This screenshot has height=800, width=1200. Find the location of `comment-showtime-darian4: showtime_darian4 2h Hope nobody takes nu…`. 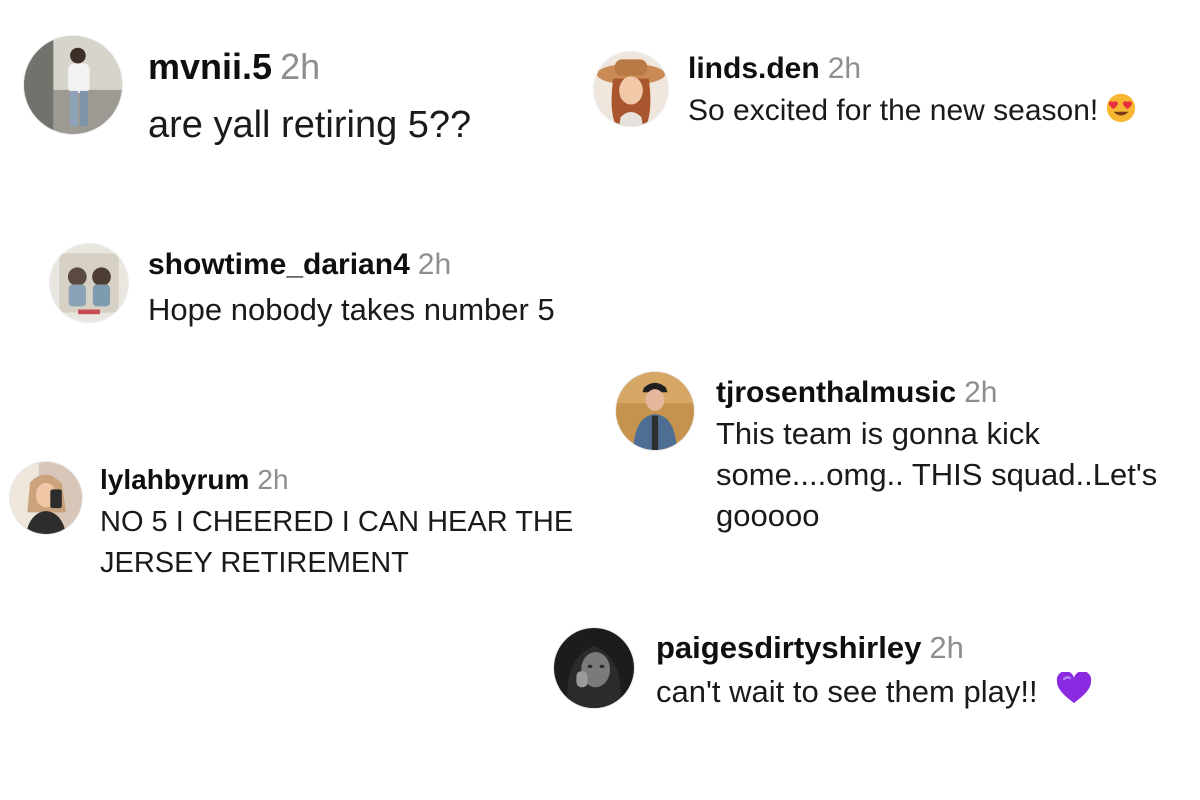

comment-showtime-darian4: showtime_darian4 2h Hope nobody takes nu… is located at coordinates (302, 287).